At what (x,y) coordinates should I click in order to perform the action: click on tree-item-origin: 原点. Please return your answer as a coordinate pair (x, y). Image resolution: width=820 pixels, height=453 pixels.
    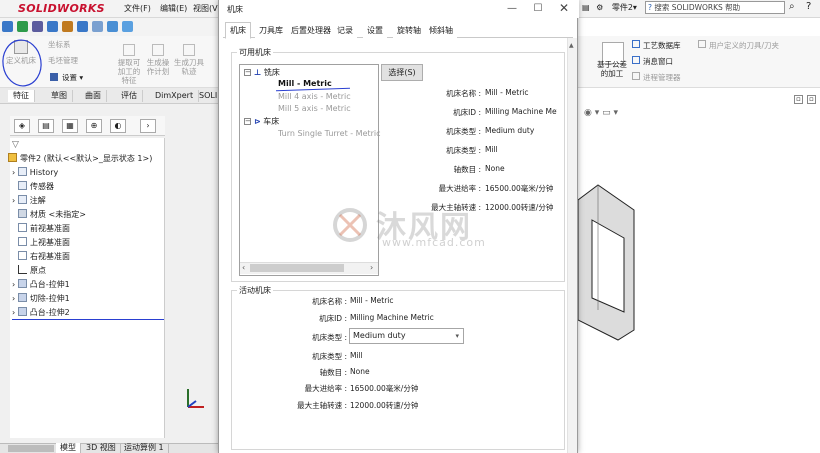
    Looking at the image, I should click on (98, 271).